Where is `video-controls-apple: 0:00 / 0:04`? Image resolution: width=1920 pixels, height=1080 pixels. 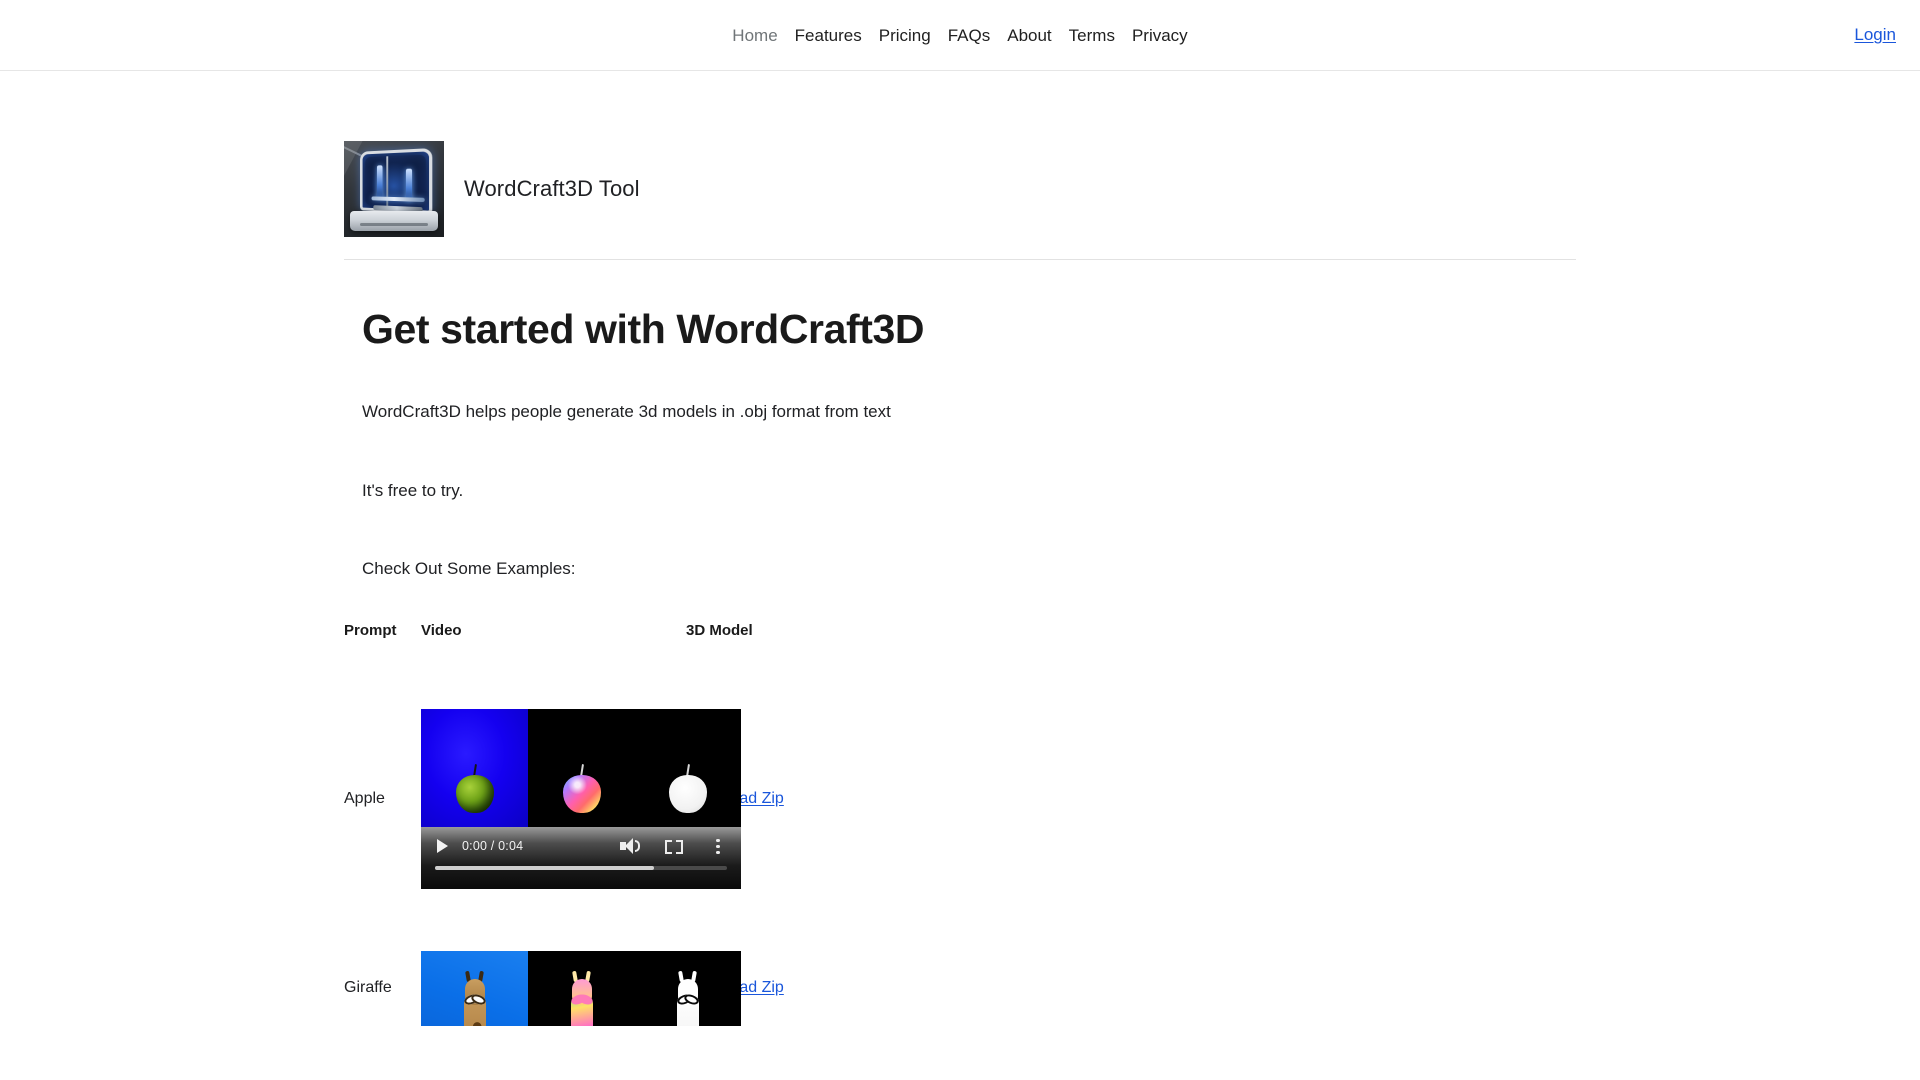
video-controls-apple: 0:00 / 0:04 is located at coordinates (581, 857).